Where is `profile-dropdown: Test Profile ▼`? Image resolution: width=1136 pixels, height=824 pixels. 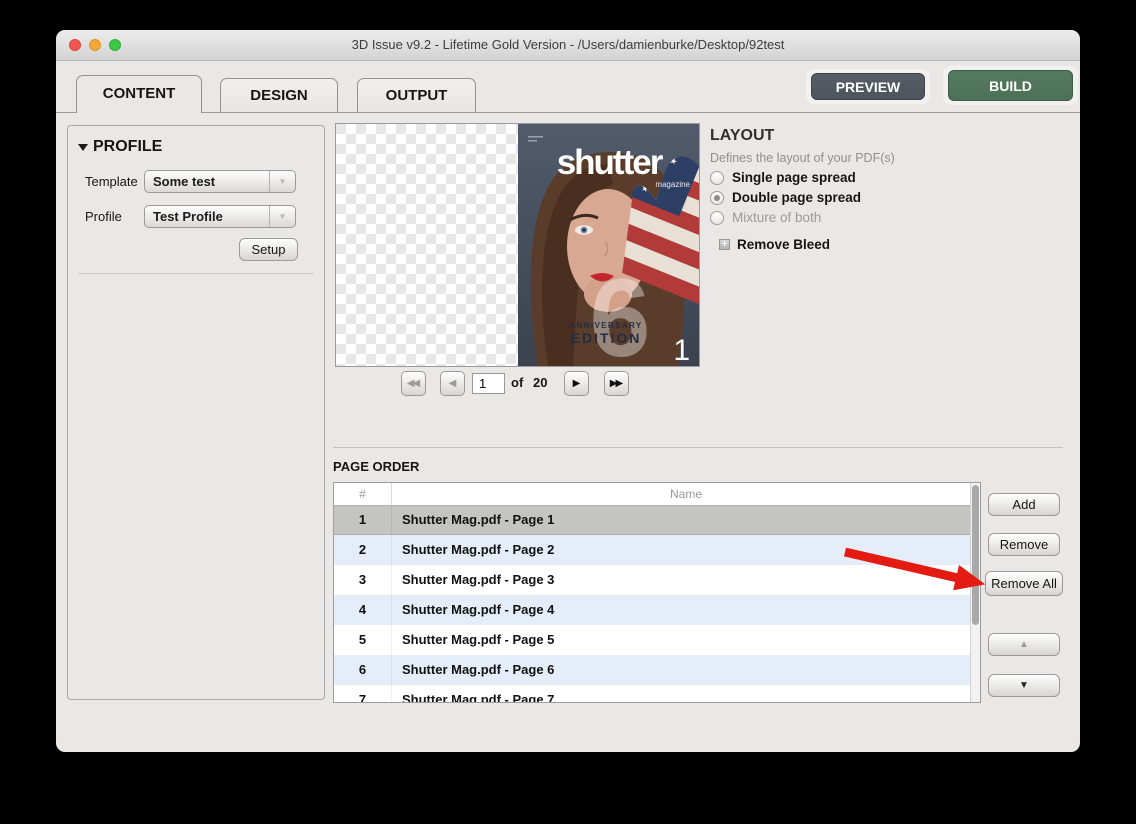 profile-dropdown: Test Profile ▼ is located at coordinates (220, 216).